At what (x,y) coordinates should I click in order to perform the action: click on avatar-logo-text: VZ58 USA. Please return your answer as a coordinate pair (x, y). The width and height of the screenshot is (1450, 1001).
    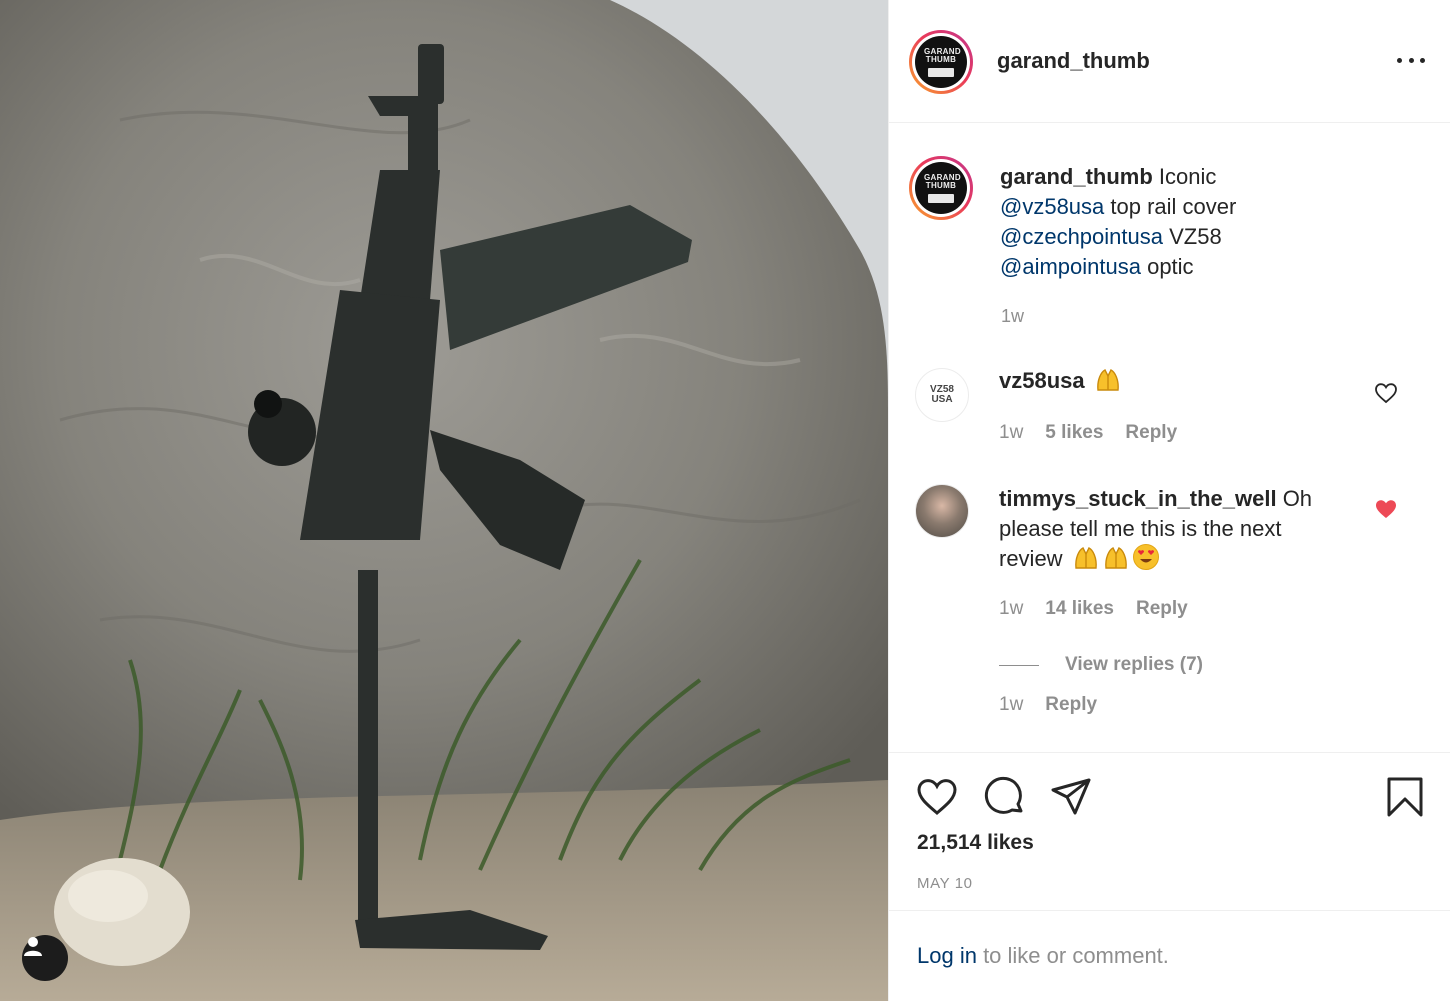
    Looking at the image, I should click on (942, 394).